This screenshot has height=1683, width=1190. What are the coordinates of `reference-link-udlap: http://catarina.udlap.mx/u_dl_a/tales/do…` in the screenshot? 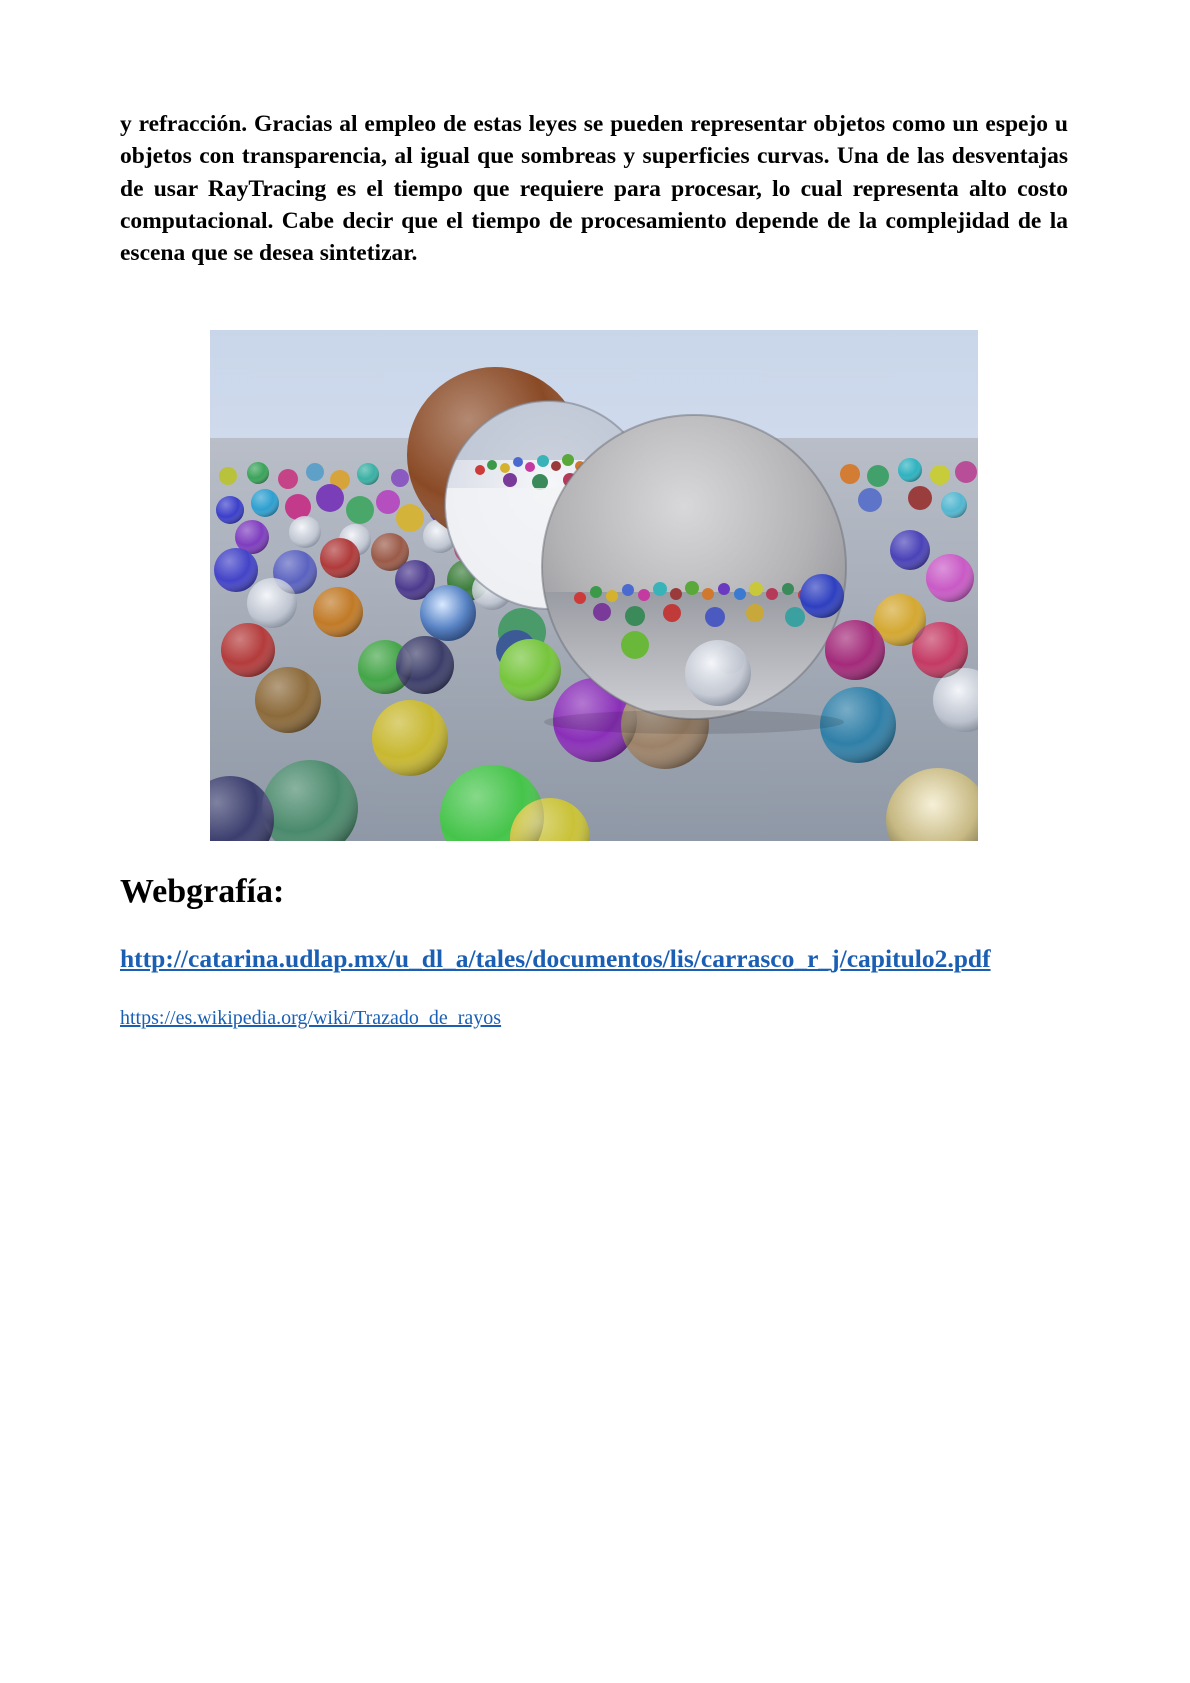 It's located at (555, 959).